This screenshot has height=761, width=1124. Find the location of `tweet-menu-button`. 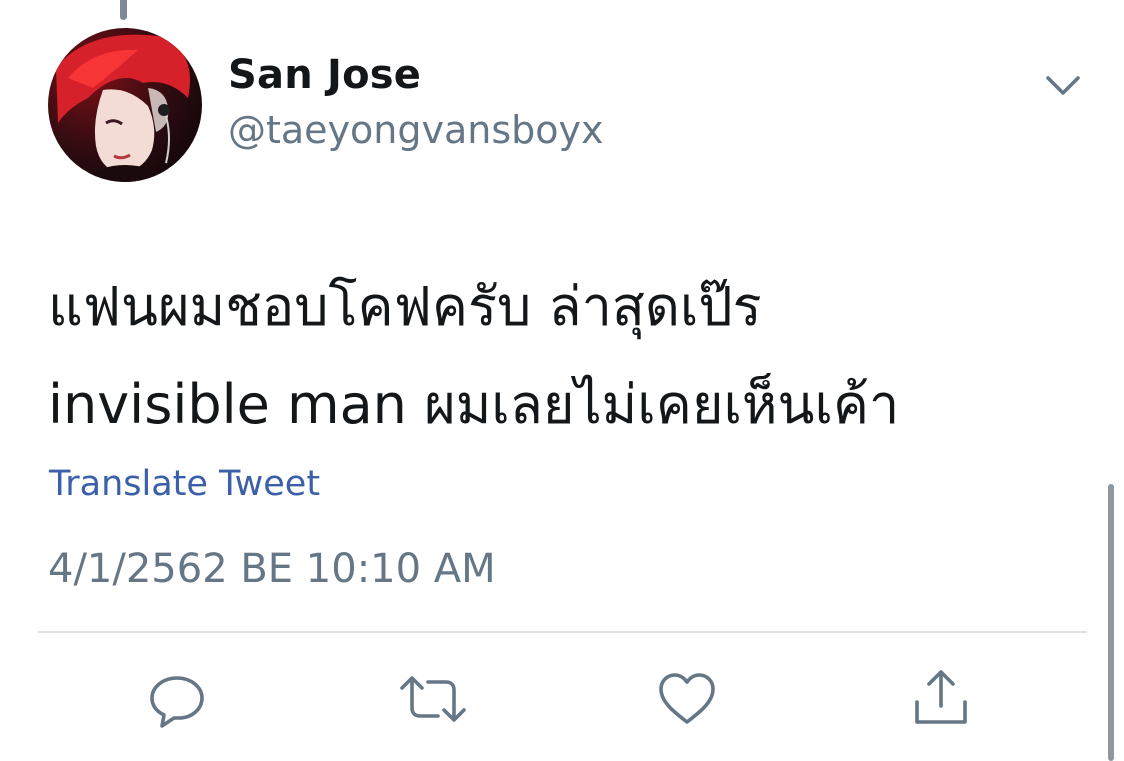

tweet-menu-button is located at coordinates (1063, 85).